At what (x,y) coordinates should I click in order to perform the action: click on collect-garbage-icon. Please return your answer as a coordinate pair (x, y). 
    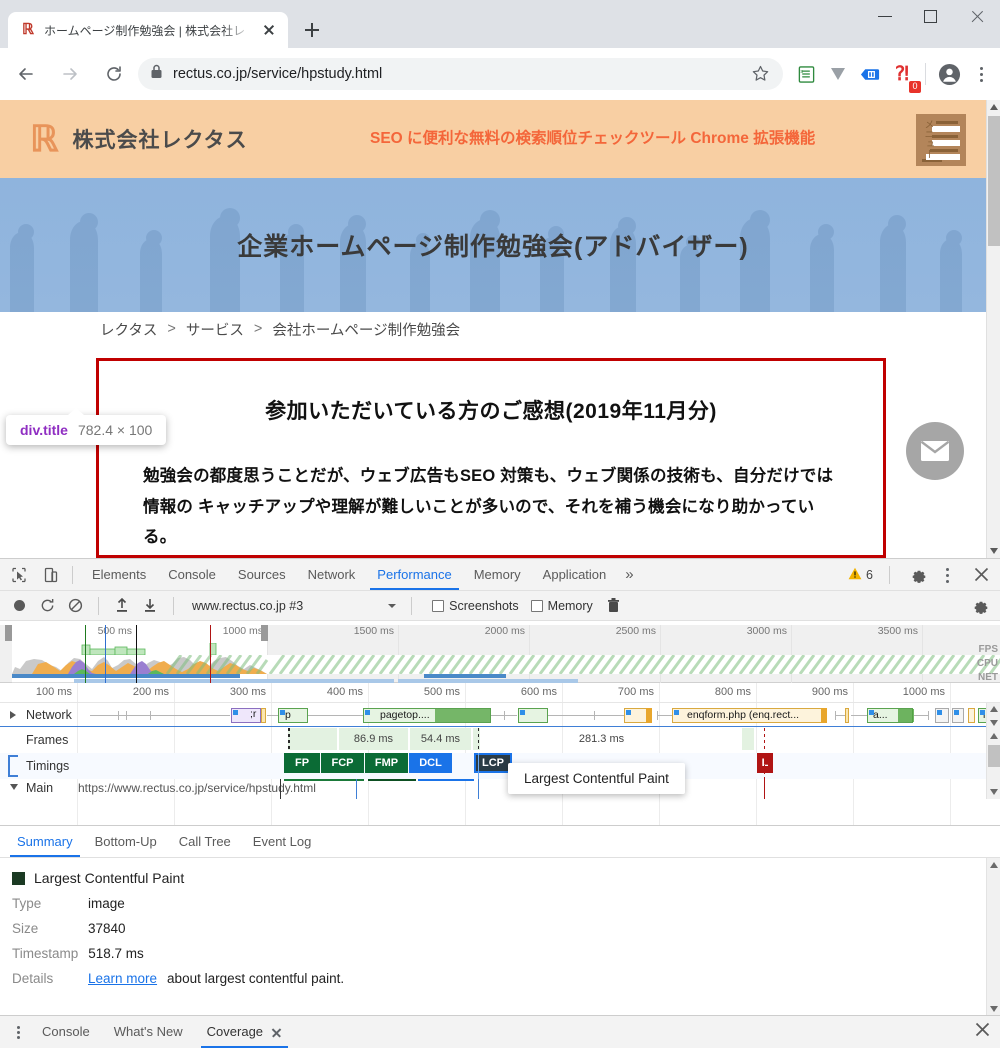
    Looking at the image, I should click on (614, 606).